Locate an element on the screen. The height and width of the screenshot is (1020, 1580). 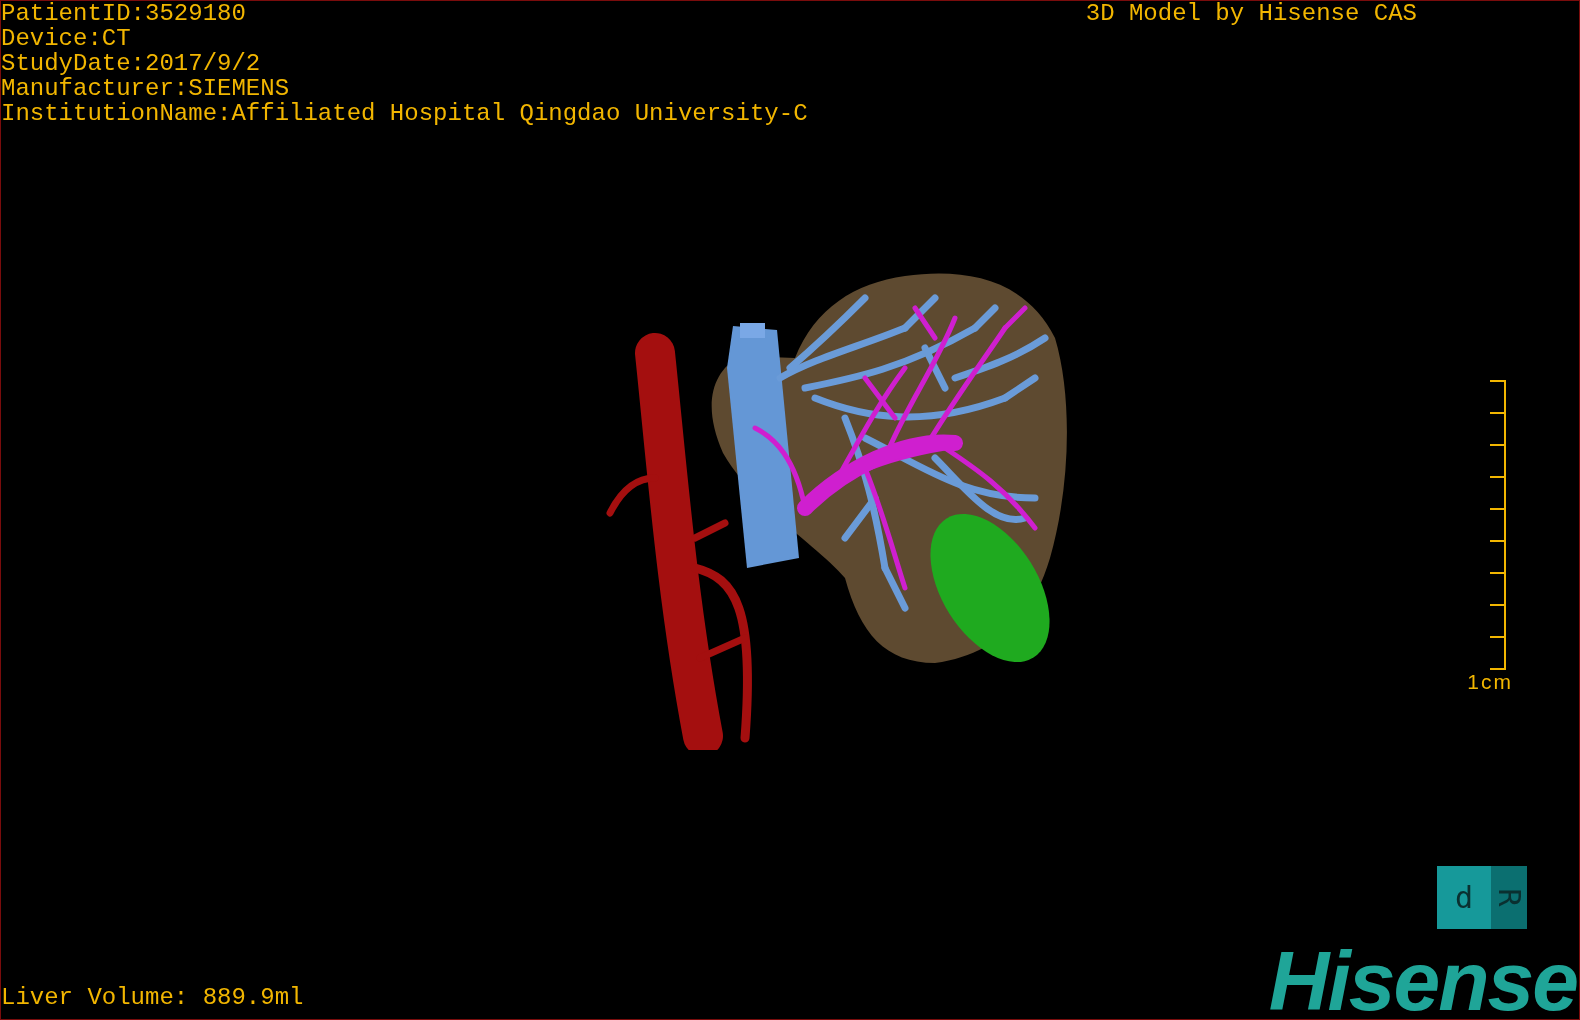
patient-info-text: PatientID:3529180 is located at coordinates (124, 13).